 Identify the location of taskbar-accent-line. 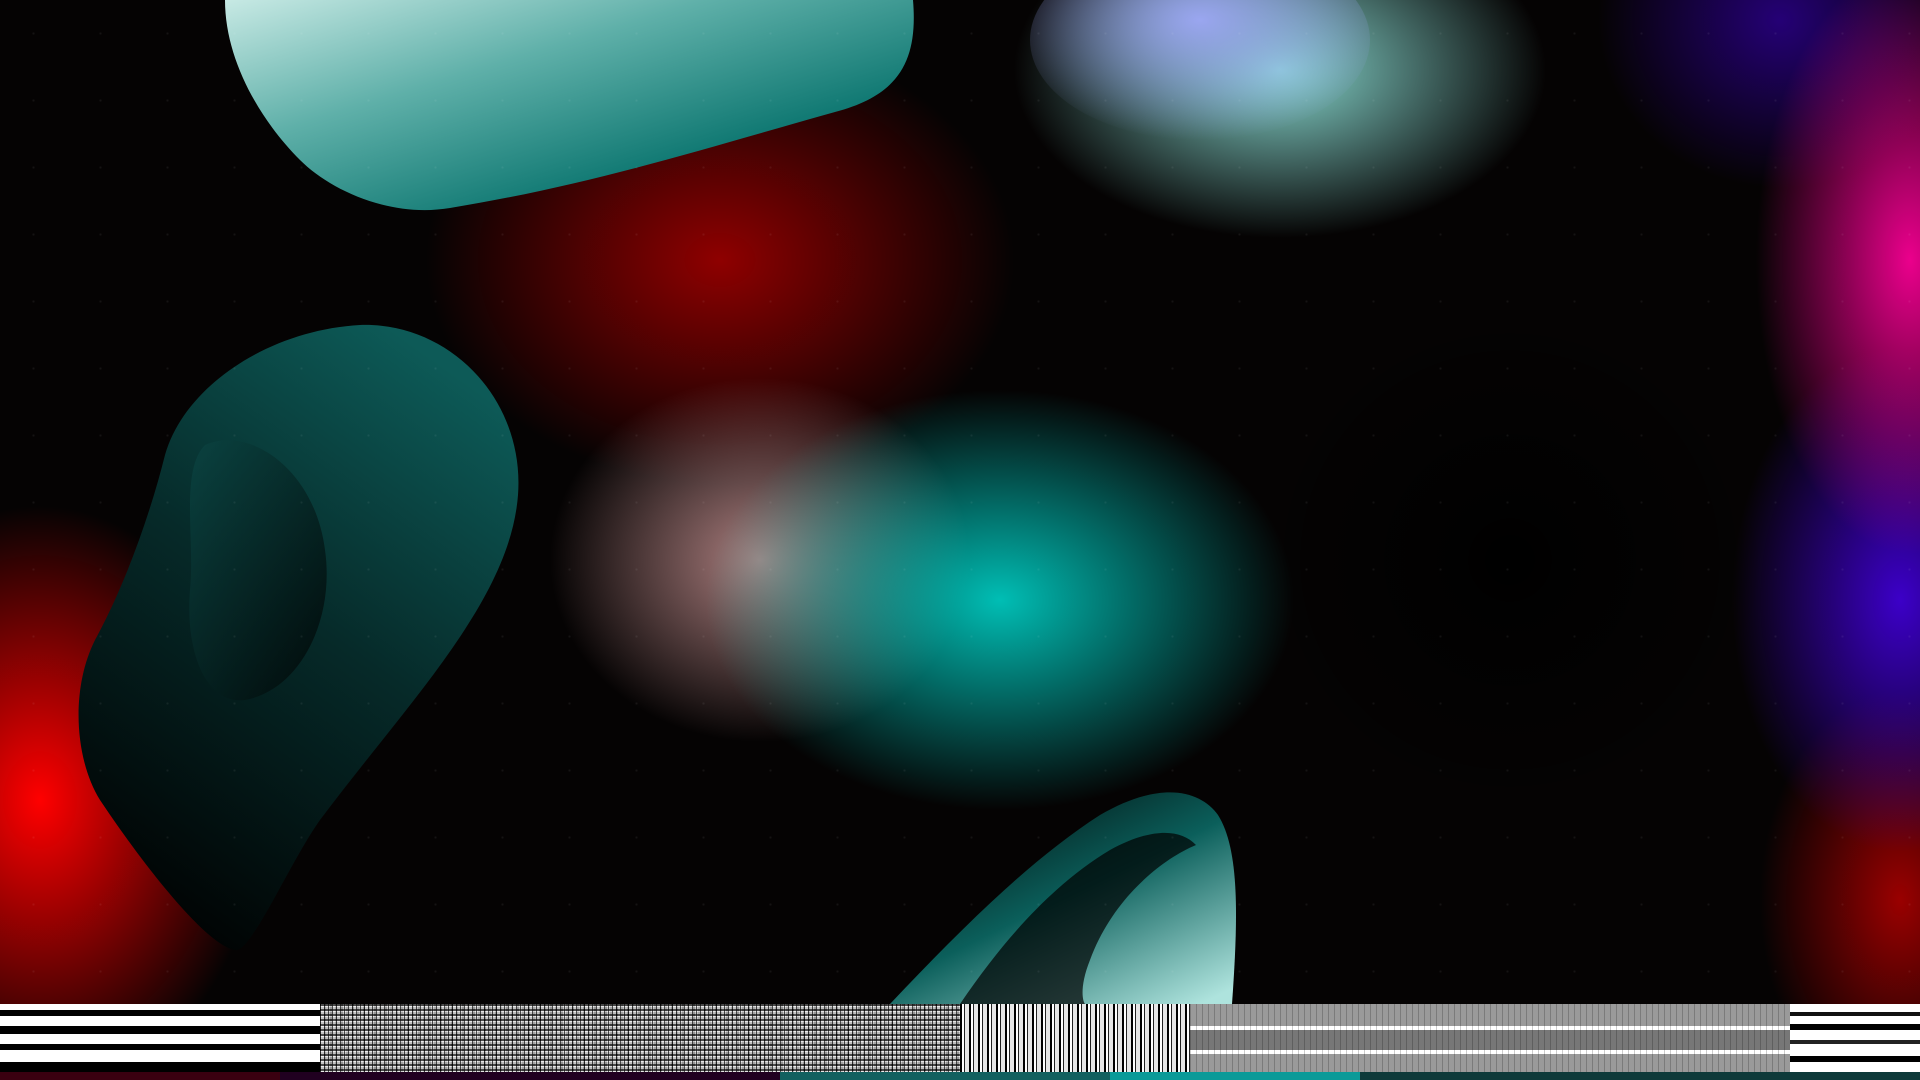
(960, 1076).